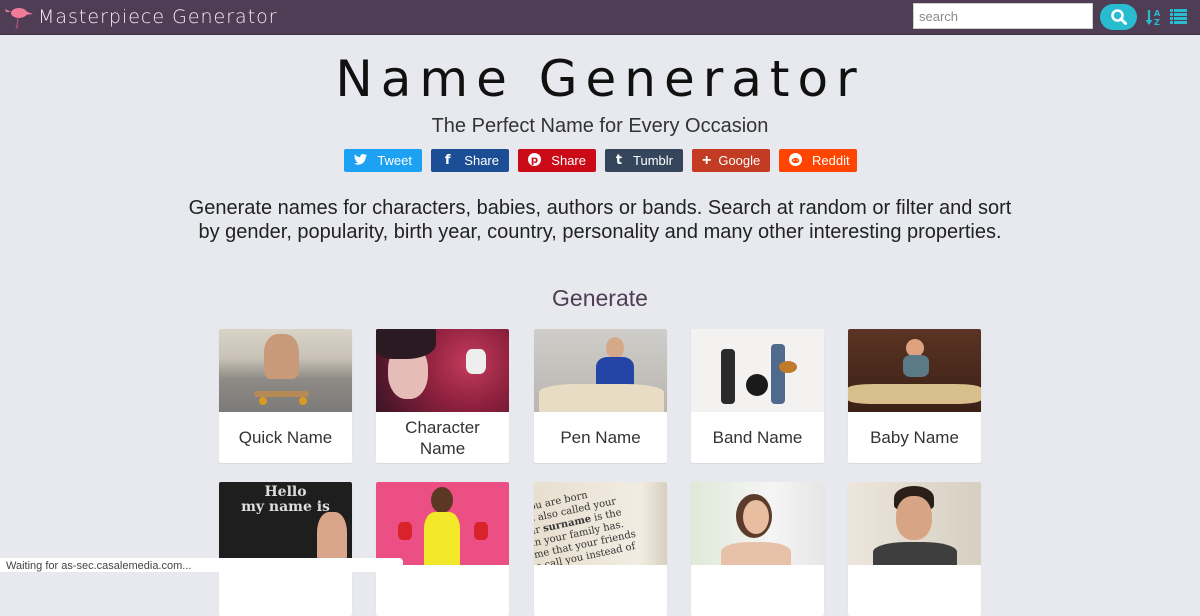 The image size is (1200, 616). What do you see at coordinates (442, 437) in the screenshot?
I see `card-label: Character Name` at bounding box center [442, 437].